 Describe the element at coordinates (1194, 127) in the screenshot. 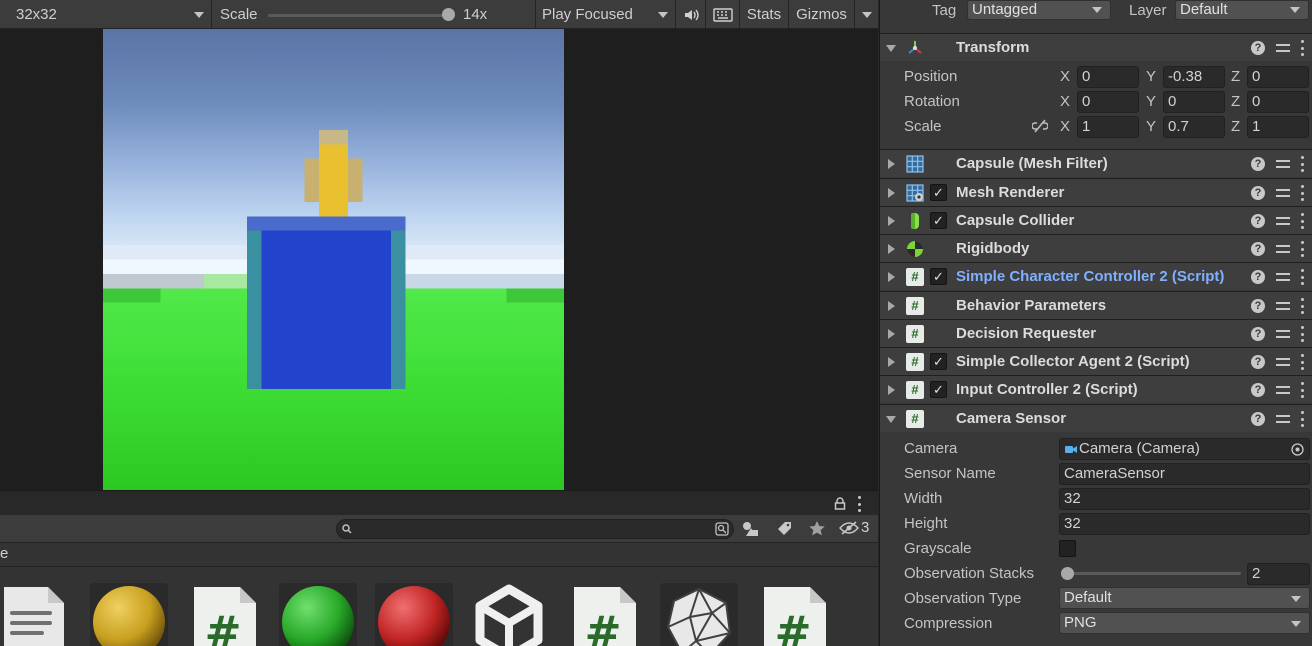

I see `scale-y-field: 0.7` at that location.